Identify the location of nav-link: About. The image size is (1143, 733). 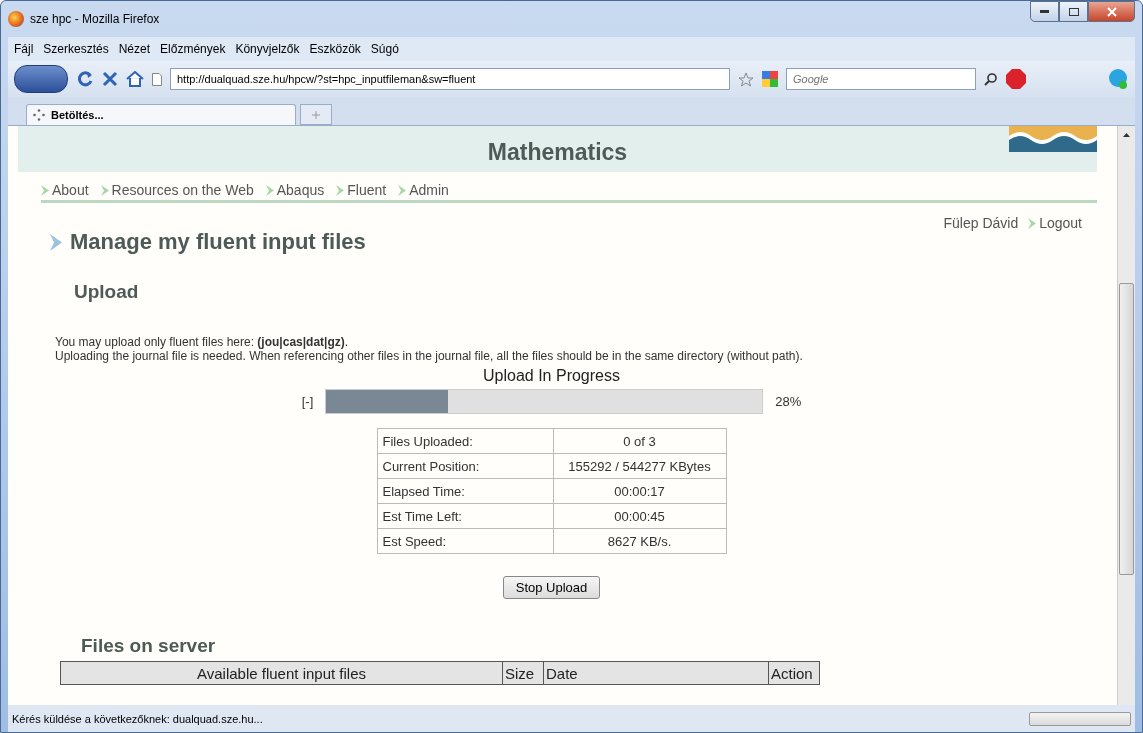
(65, 190).